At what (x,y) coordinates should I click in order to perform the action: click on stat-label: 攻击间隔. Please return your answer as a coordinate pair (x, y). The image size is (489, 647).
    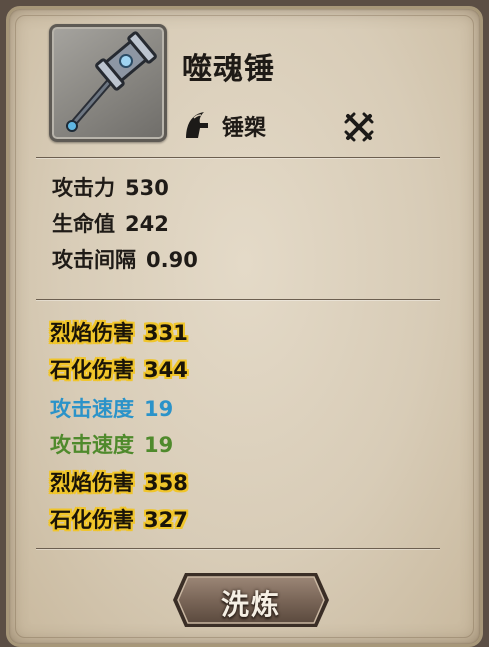
    Looking at the image, I should click on (94, 260).